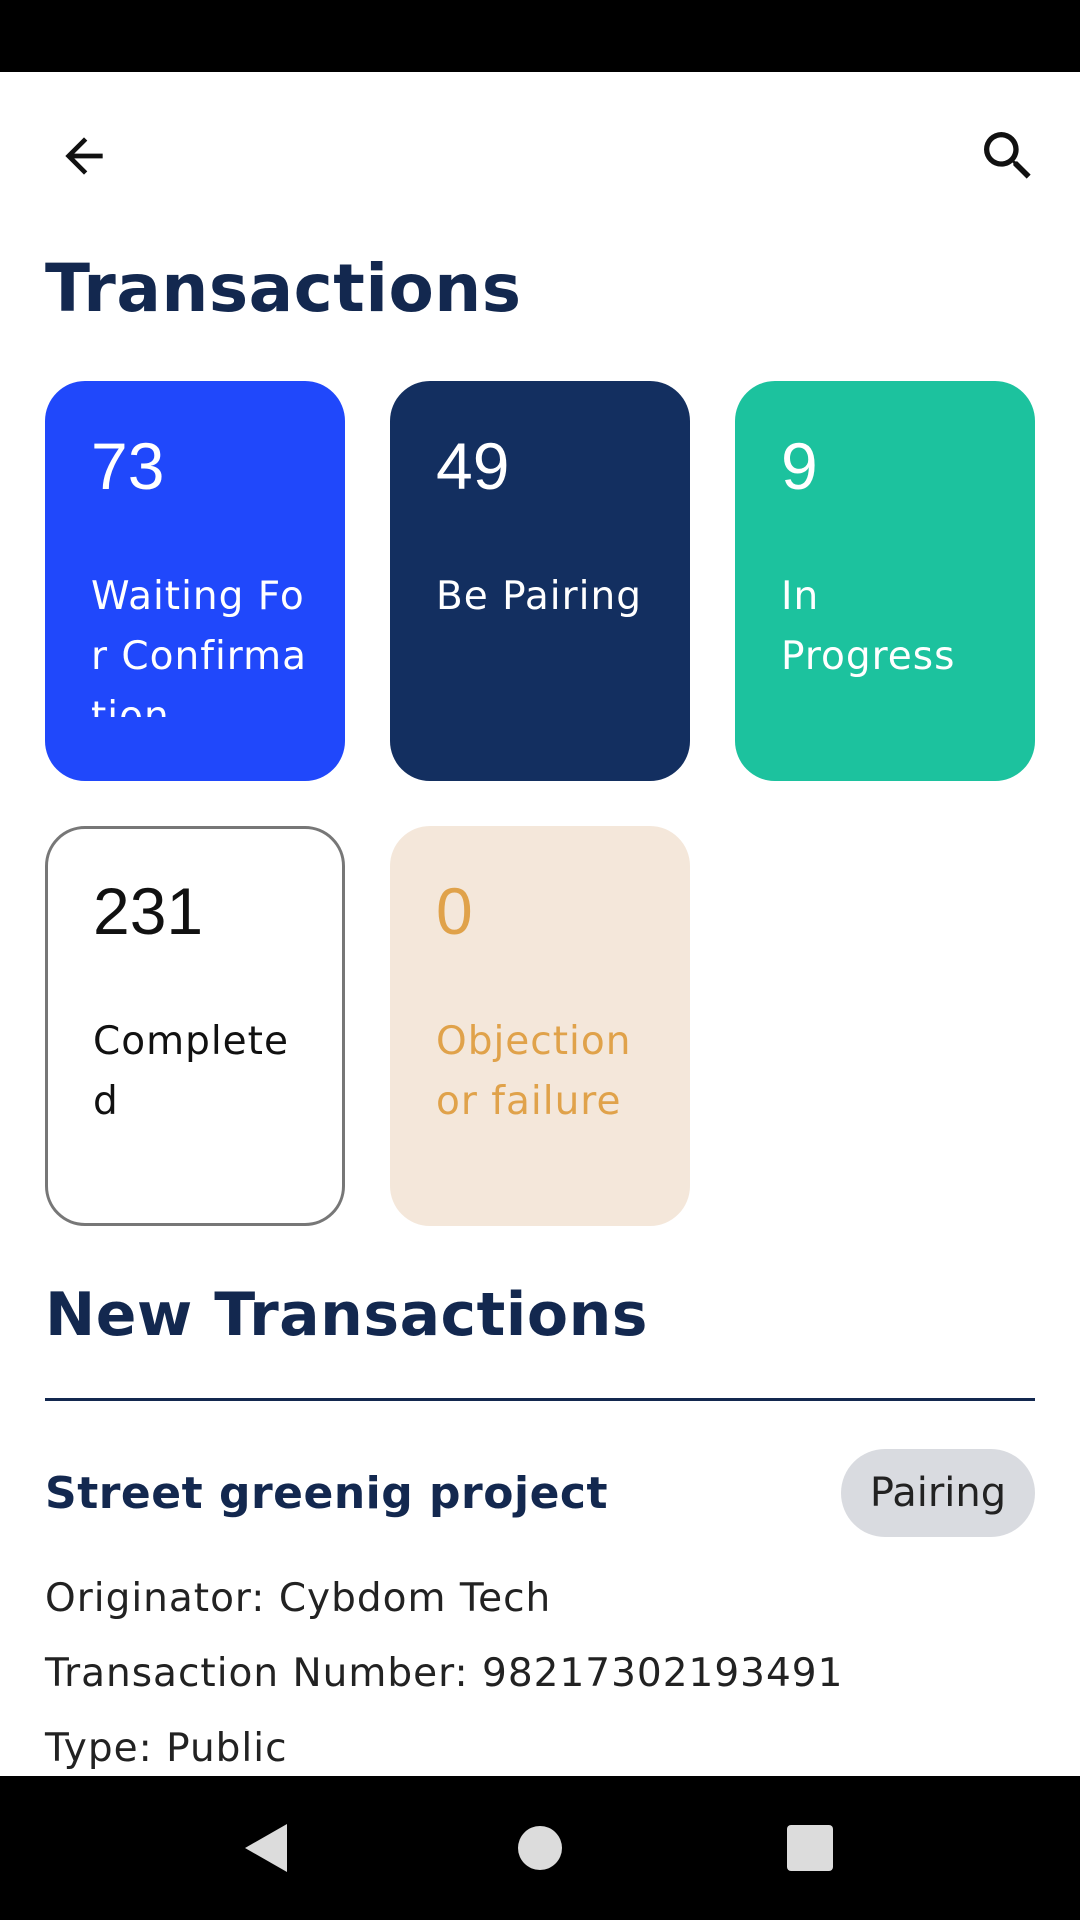 The image size is (1080, 1920). What do you see at coordinates (454, 911) in the screenshot?
I see `stat-count: 0` at bounding box center [454, 911].